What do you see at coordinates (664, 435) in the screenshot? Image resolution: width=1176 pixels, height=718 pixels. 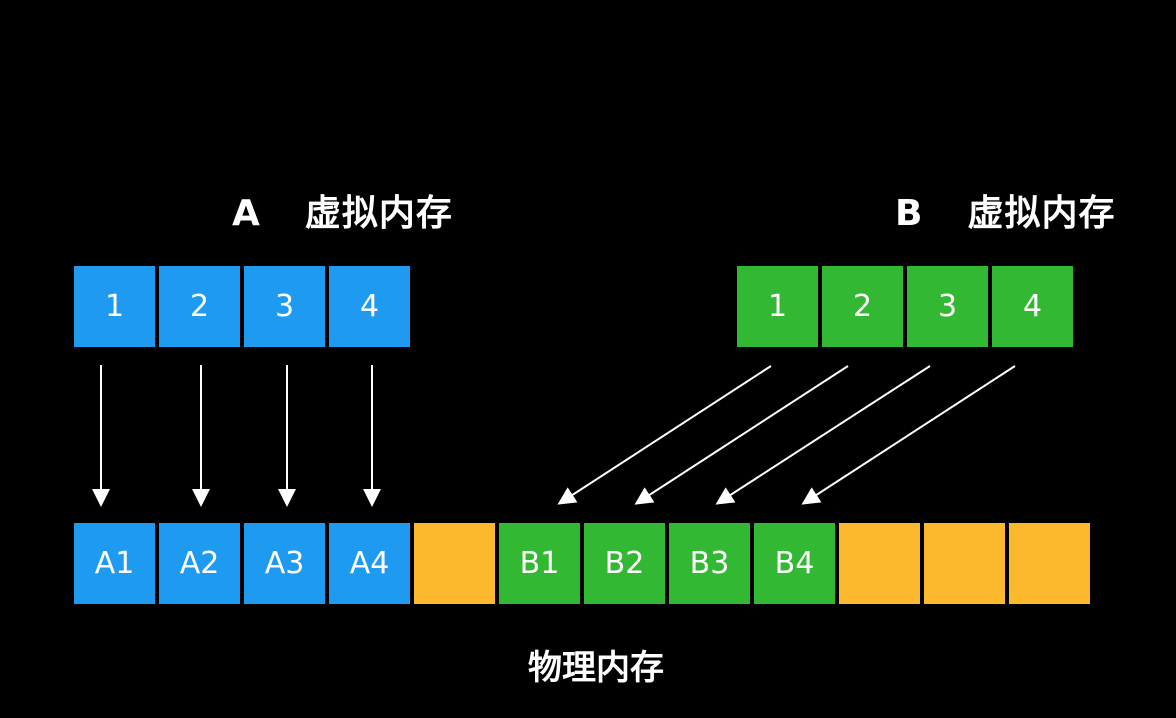 I see `arrow-b1` at bounding box center [664, 435].